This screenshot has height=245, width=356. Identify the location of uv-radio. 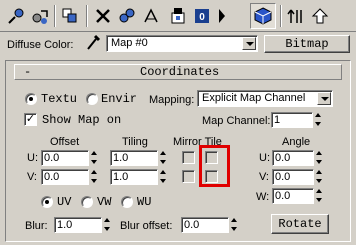
(47, 202).